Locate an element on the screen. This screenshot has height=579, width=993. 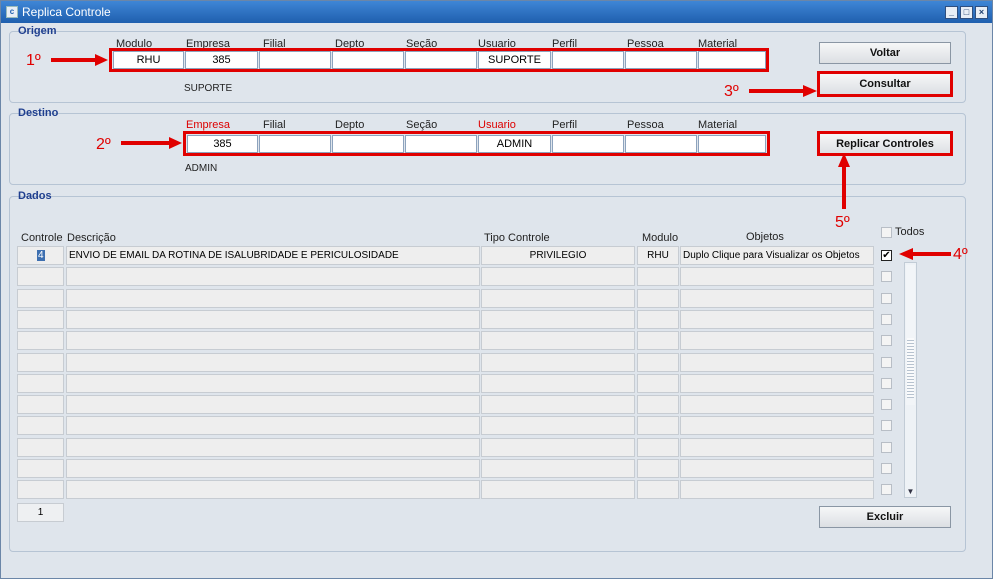
todos-checkbox is located at coordinates (886, 232).